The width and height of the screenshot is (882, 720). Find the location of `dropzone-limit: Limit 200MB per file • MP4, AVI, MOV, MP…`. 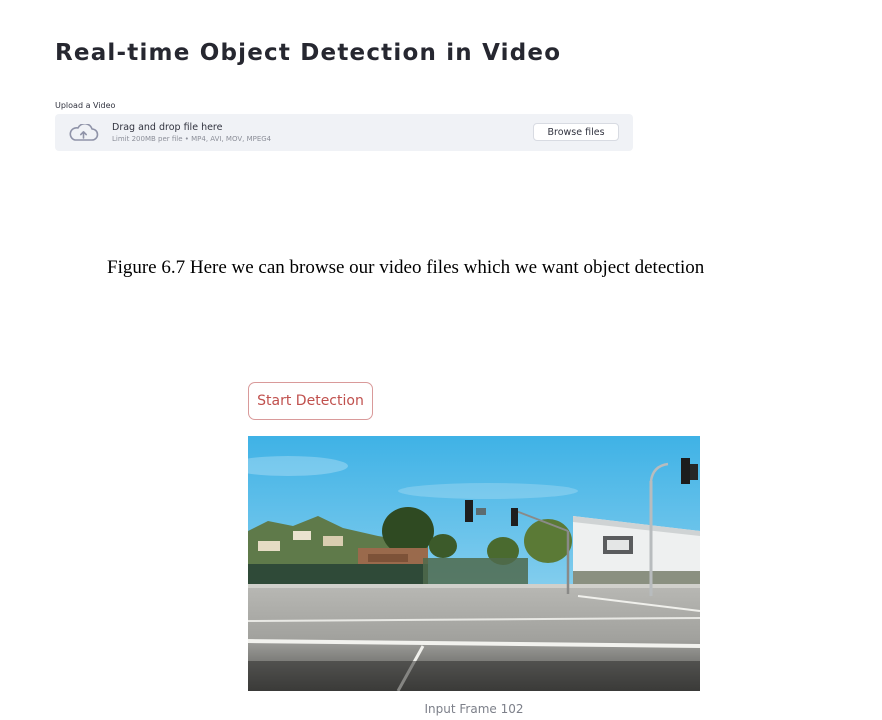

dropzone-limit: Limit 200MB per file • MP4, AVI, MOV, MP… is located at coordinates (192, 139).